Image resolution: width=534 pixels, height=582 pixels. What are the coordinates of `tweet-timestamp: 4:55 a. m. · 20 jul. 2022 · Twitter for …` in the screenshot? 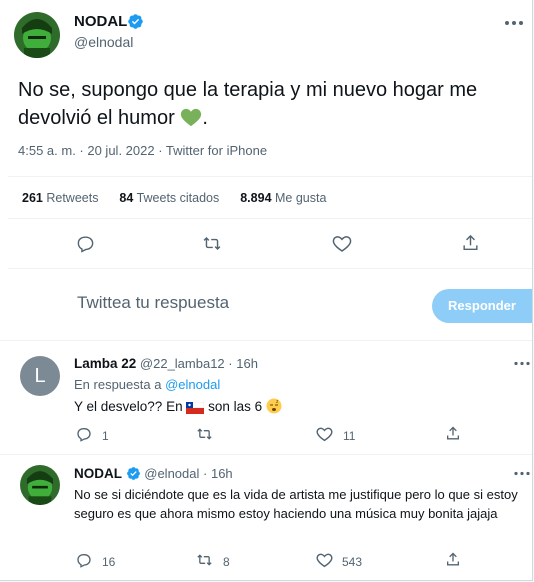 It's located at (142, 150).